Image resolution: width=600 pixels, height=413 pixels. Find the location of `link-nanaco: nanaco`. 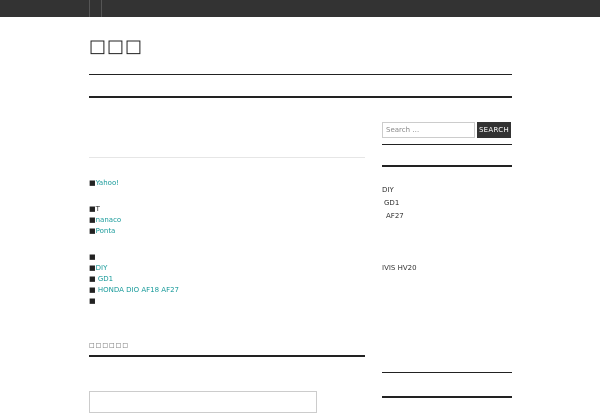

link-nanaco: nanaco is located at coordinates (109, 220).